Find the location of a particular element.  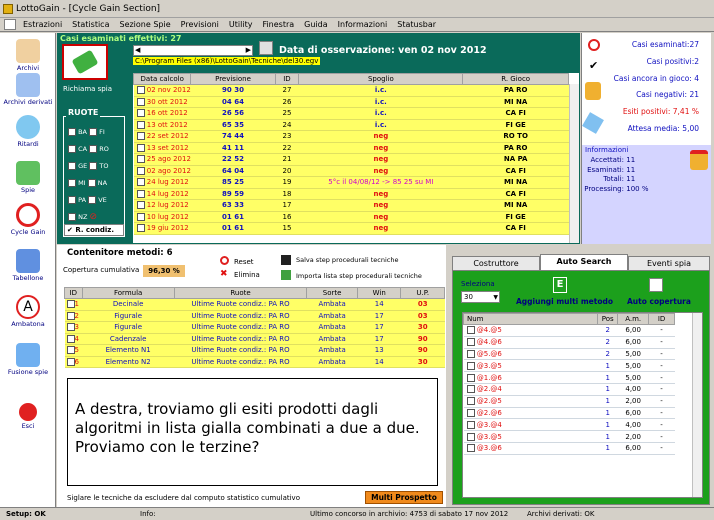

menu-sezione-spie: Sezione Spie is located at coordinates (144, 24).